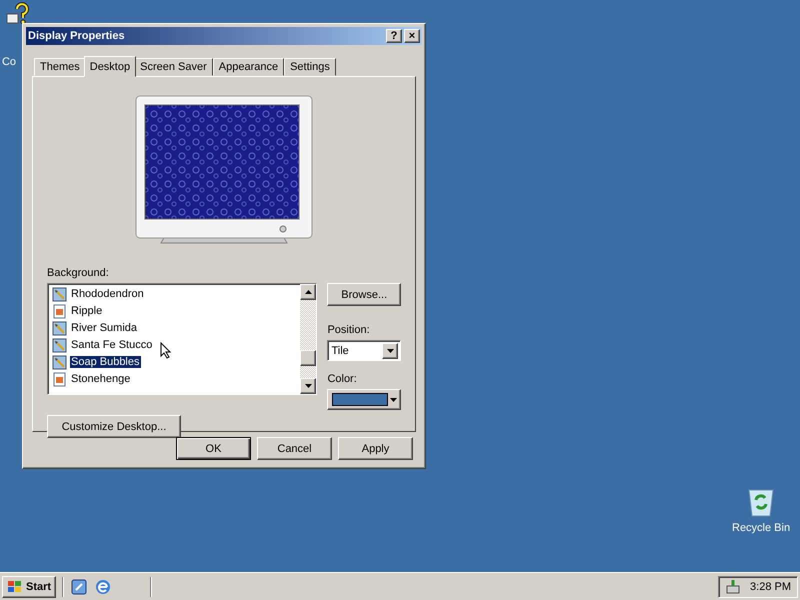 This screenshot has width=800, height=600. What do you see at coordinates (87, 311) in the screenshot?
I see `list-item: Ripple` at bounding box center [87, 311].